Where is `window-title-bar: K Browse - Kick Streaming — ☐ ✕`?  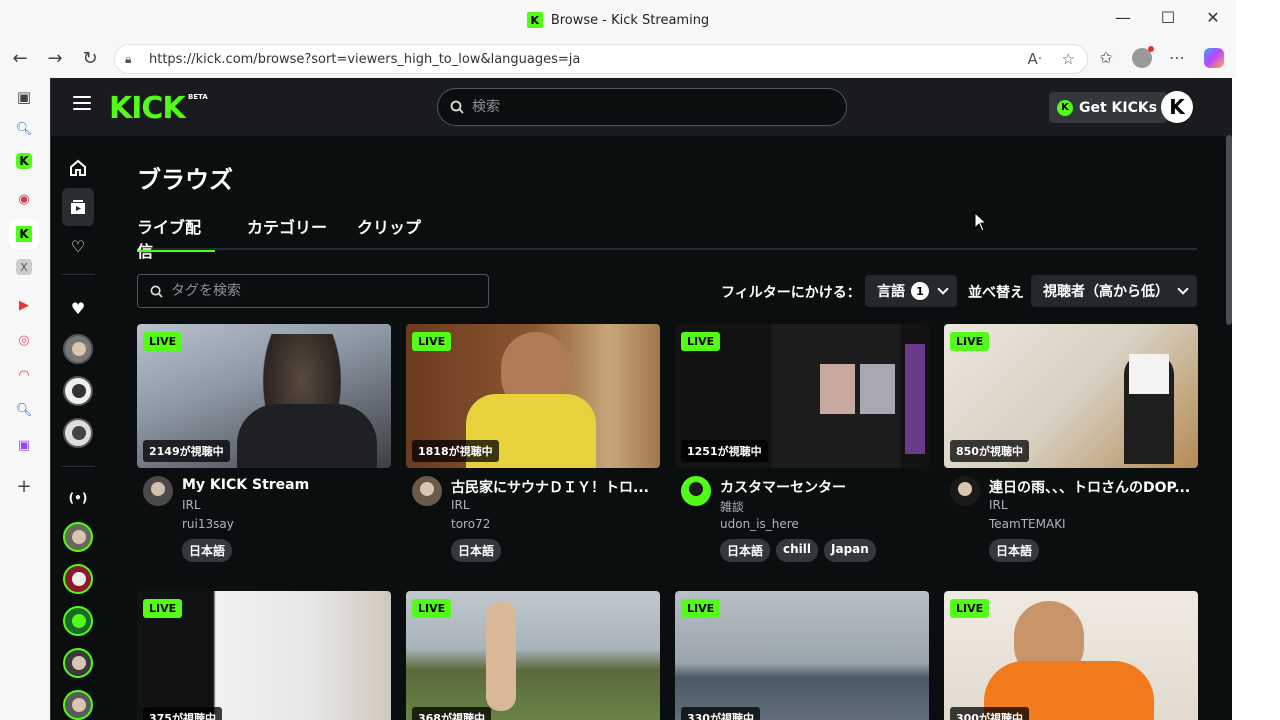
window-title-bar: K Browse - Kick Streaming — ☐ ✕ is located at coordinates (618, 20).